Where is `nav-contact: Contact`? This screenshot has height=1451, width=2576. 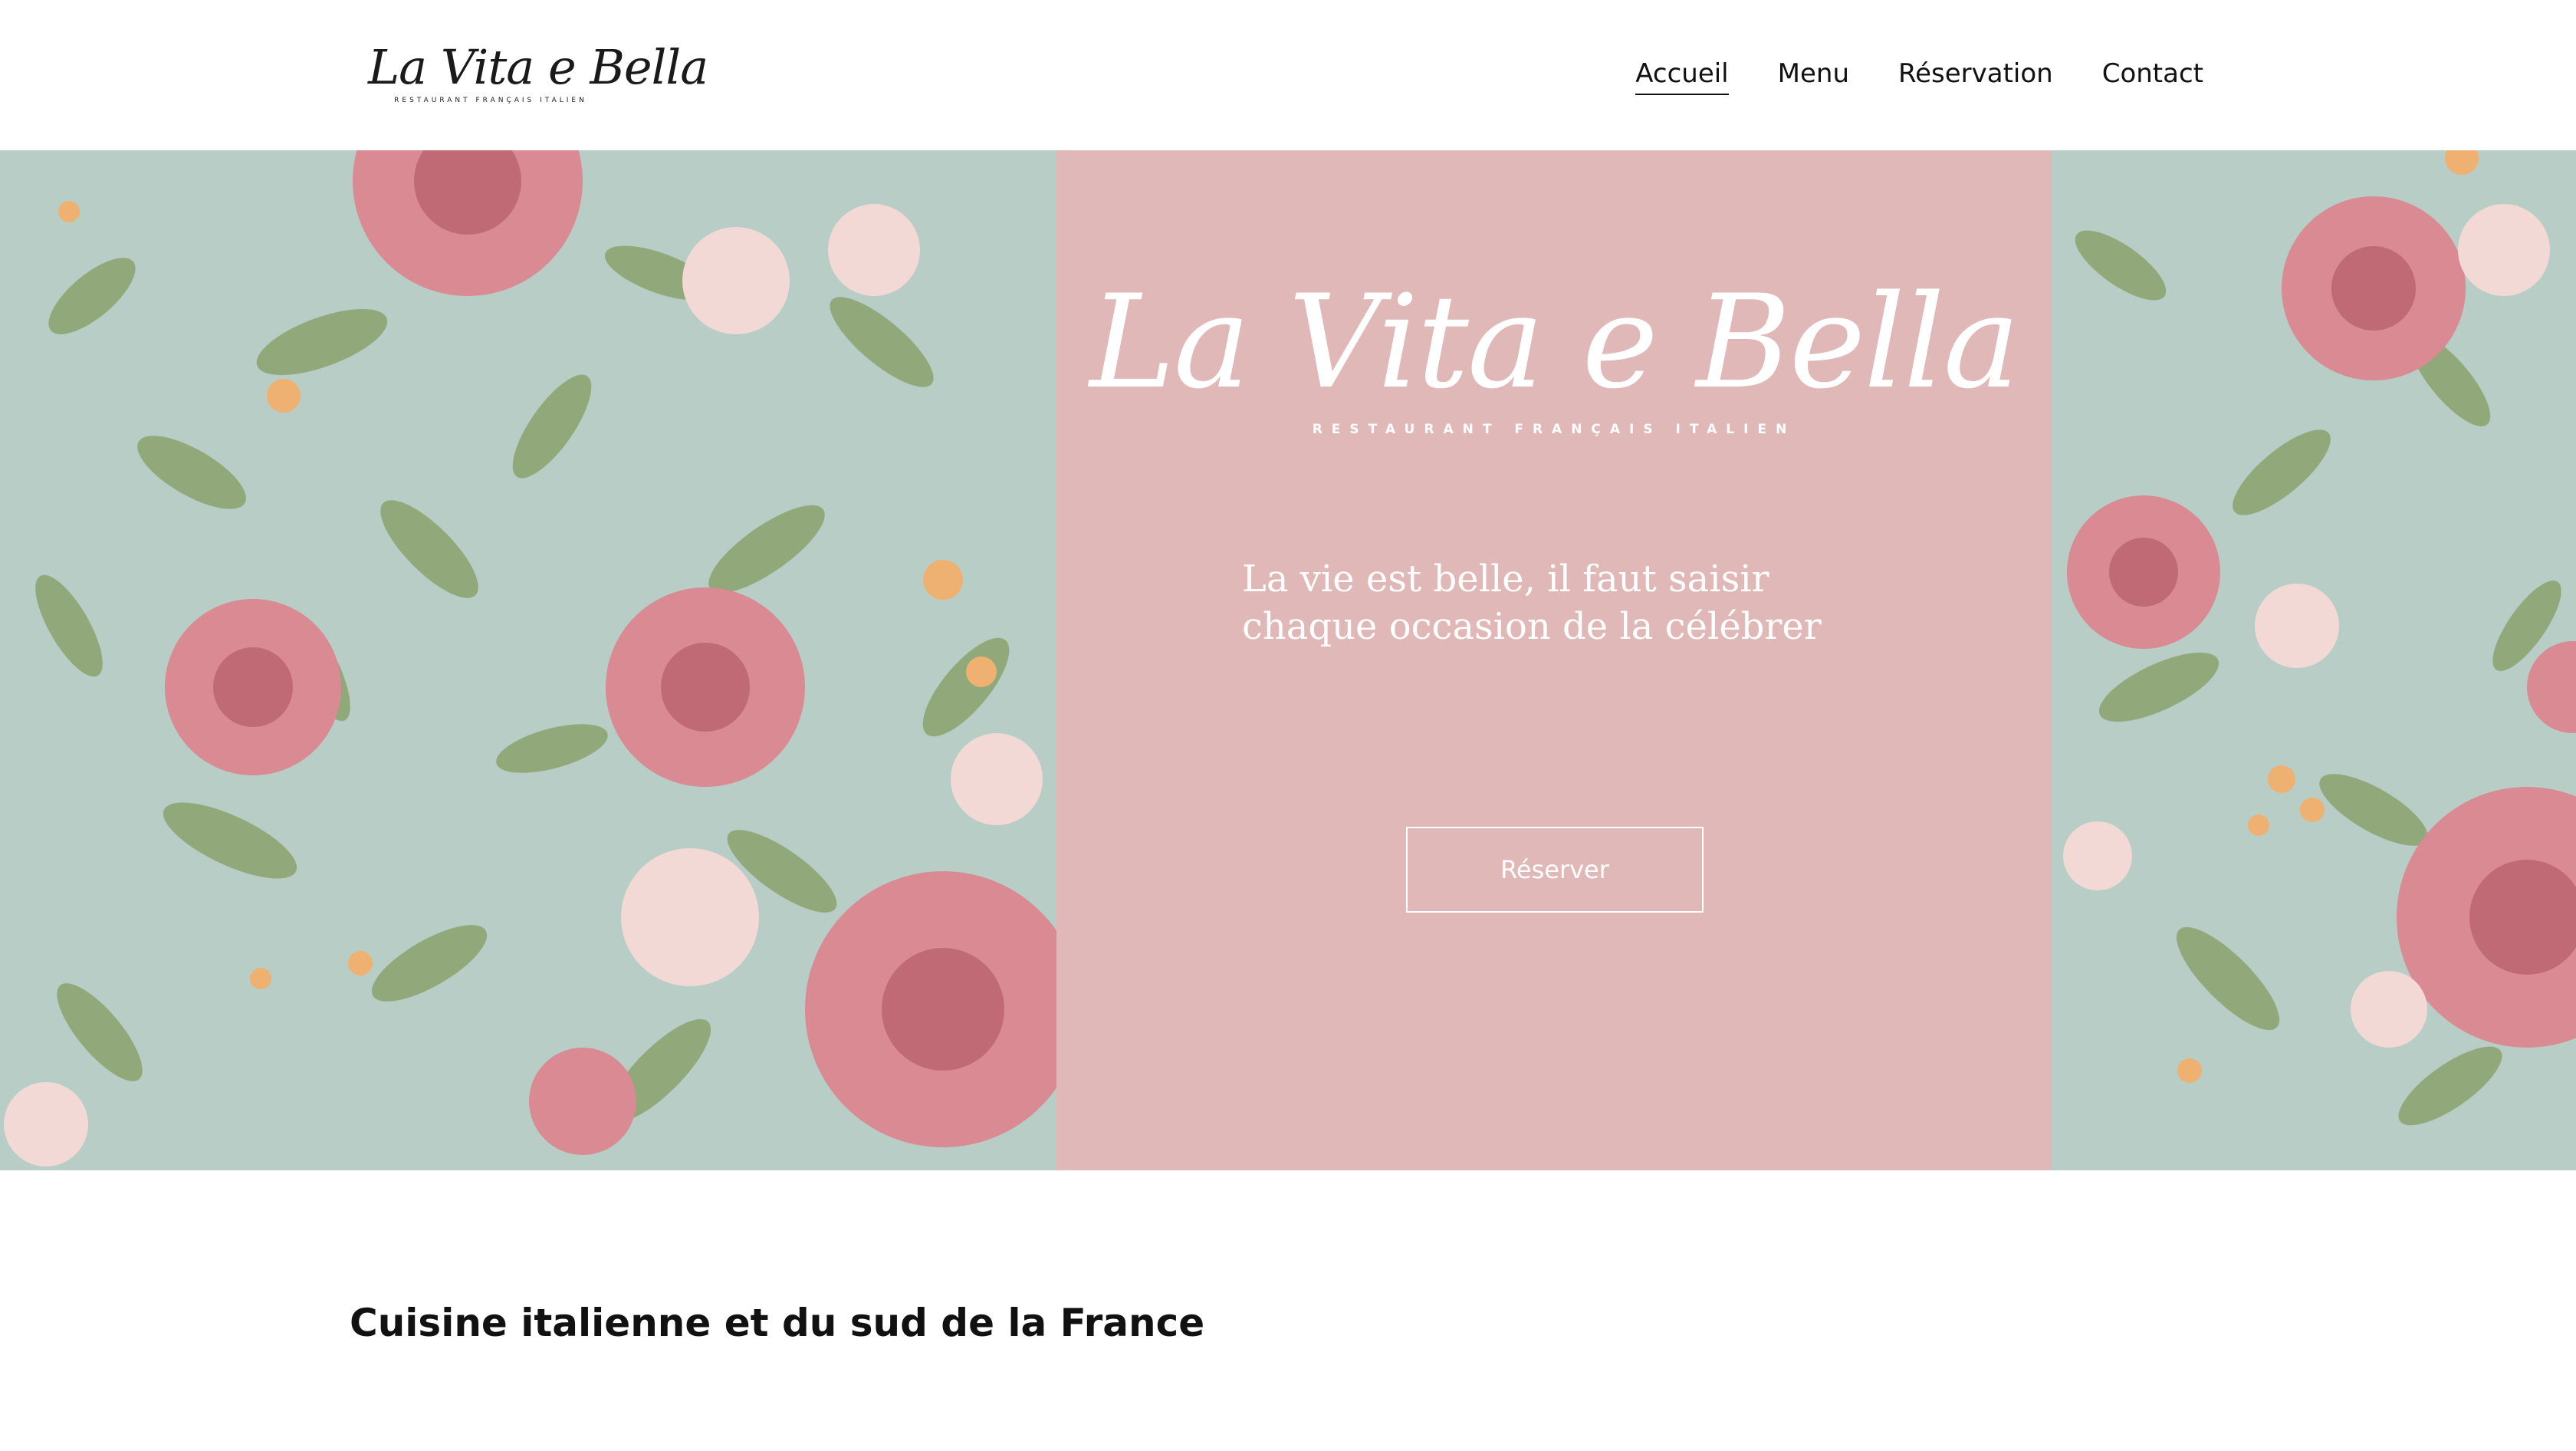 nav-contact: Contact is located at coordinates (2152, 76).